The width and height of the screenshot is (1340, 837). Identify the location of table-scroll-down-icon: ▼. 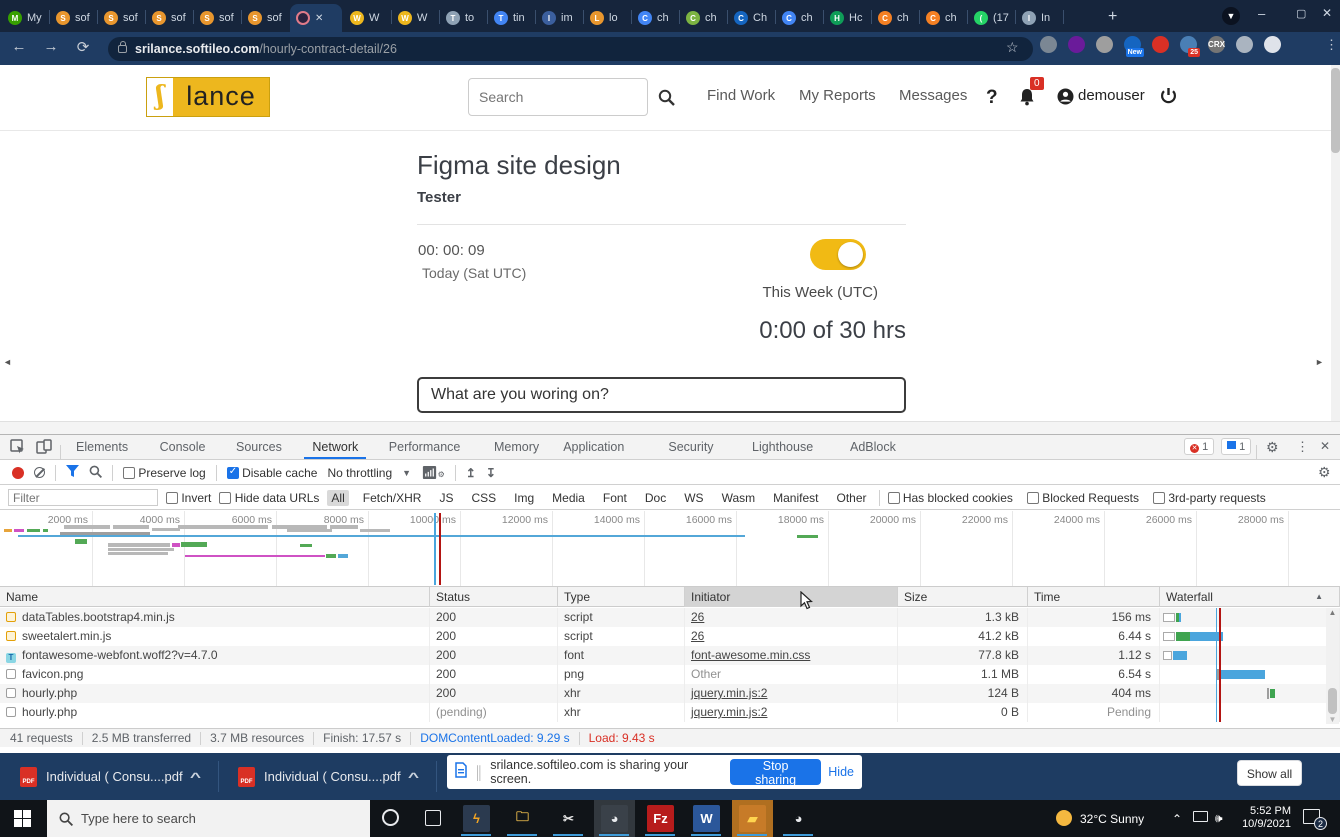
(1332, 719).